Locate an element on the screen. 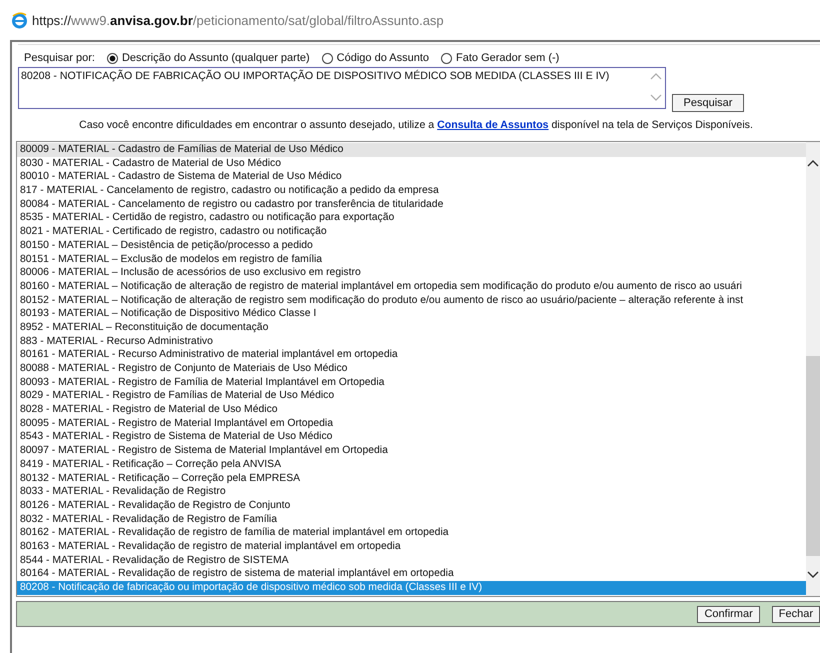  list-item: 8033 - MATERIAL - Revalidação de Registro is located at coordinates (411, 492).